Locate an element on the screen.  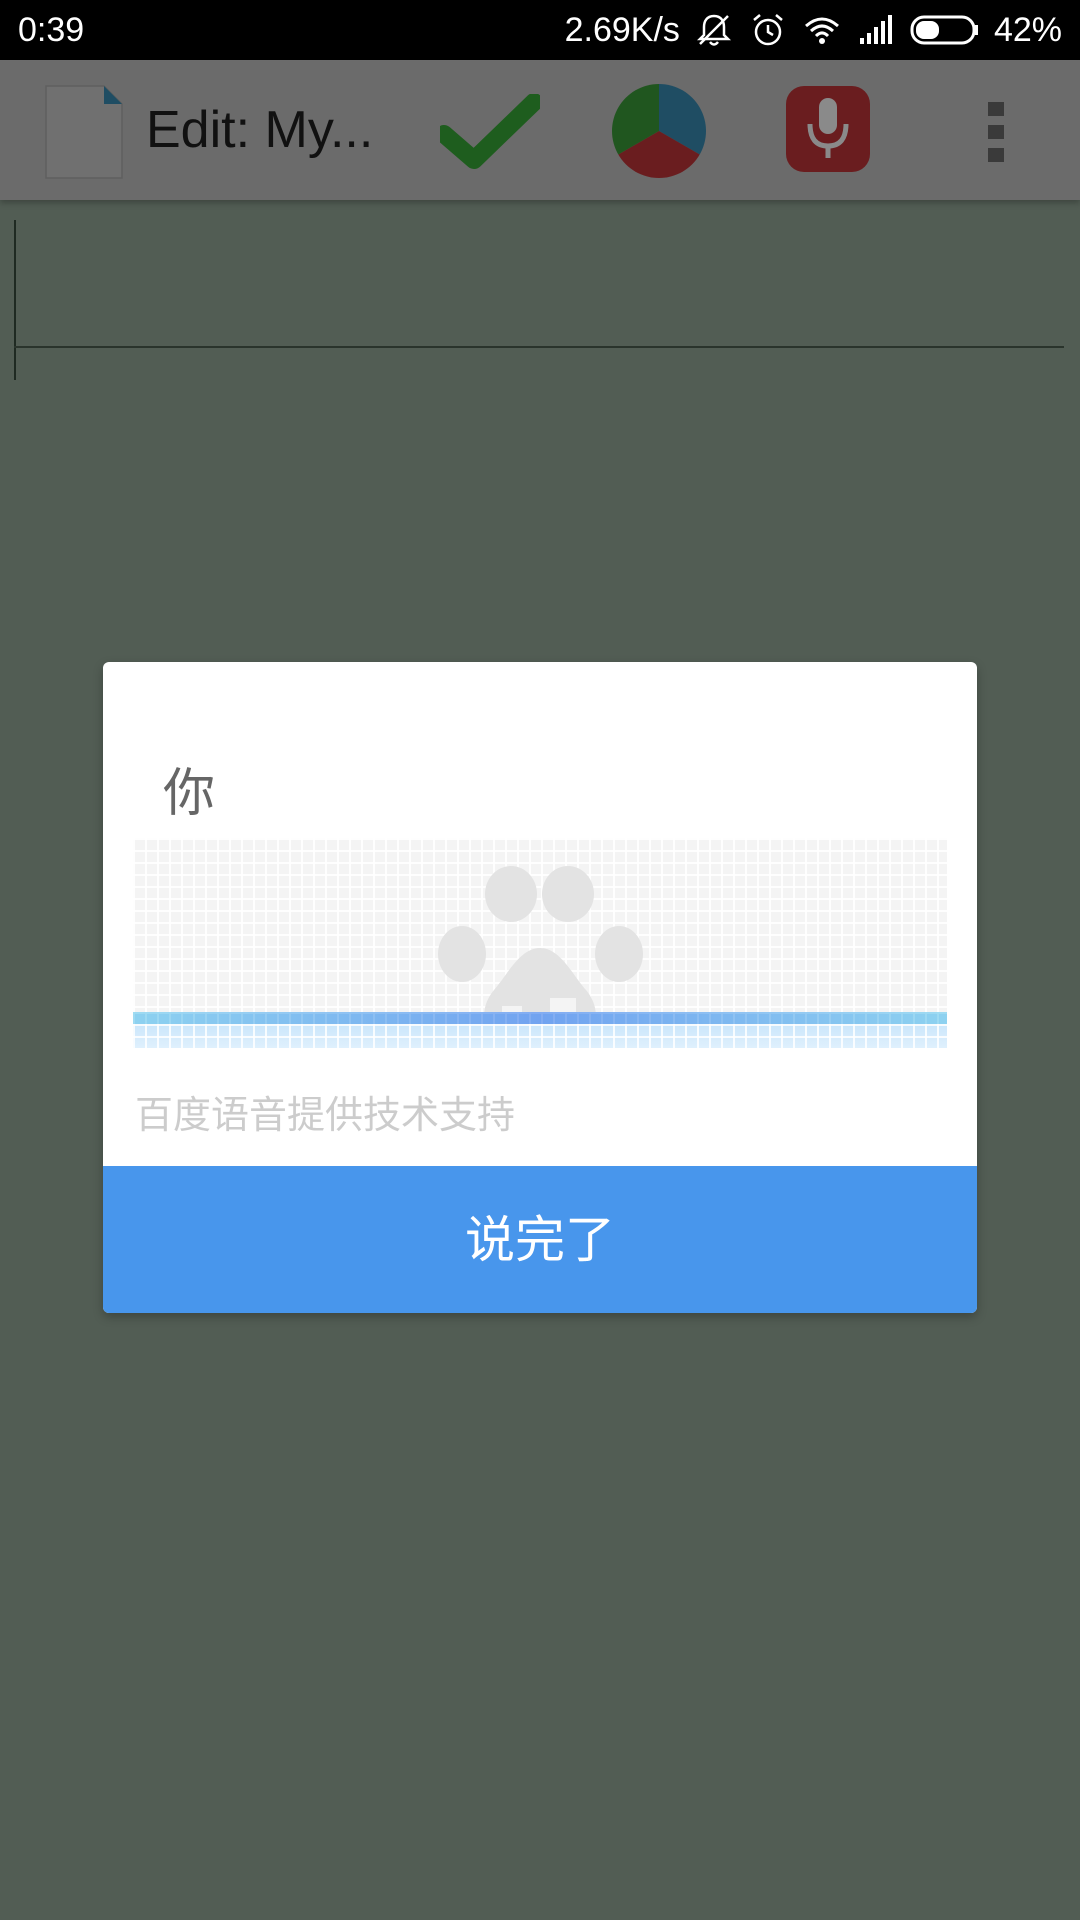
baidu-paw-icon is located at coordinates (540, 951).